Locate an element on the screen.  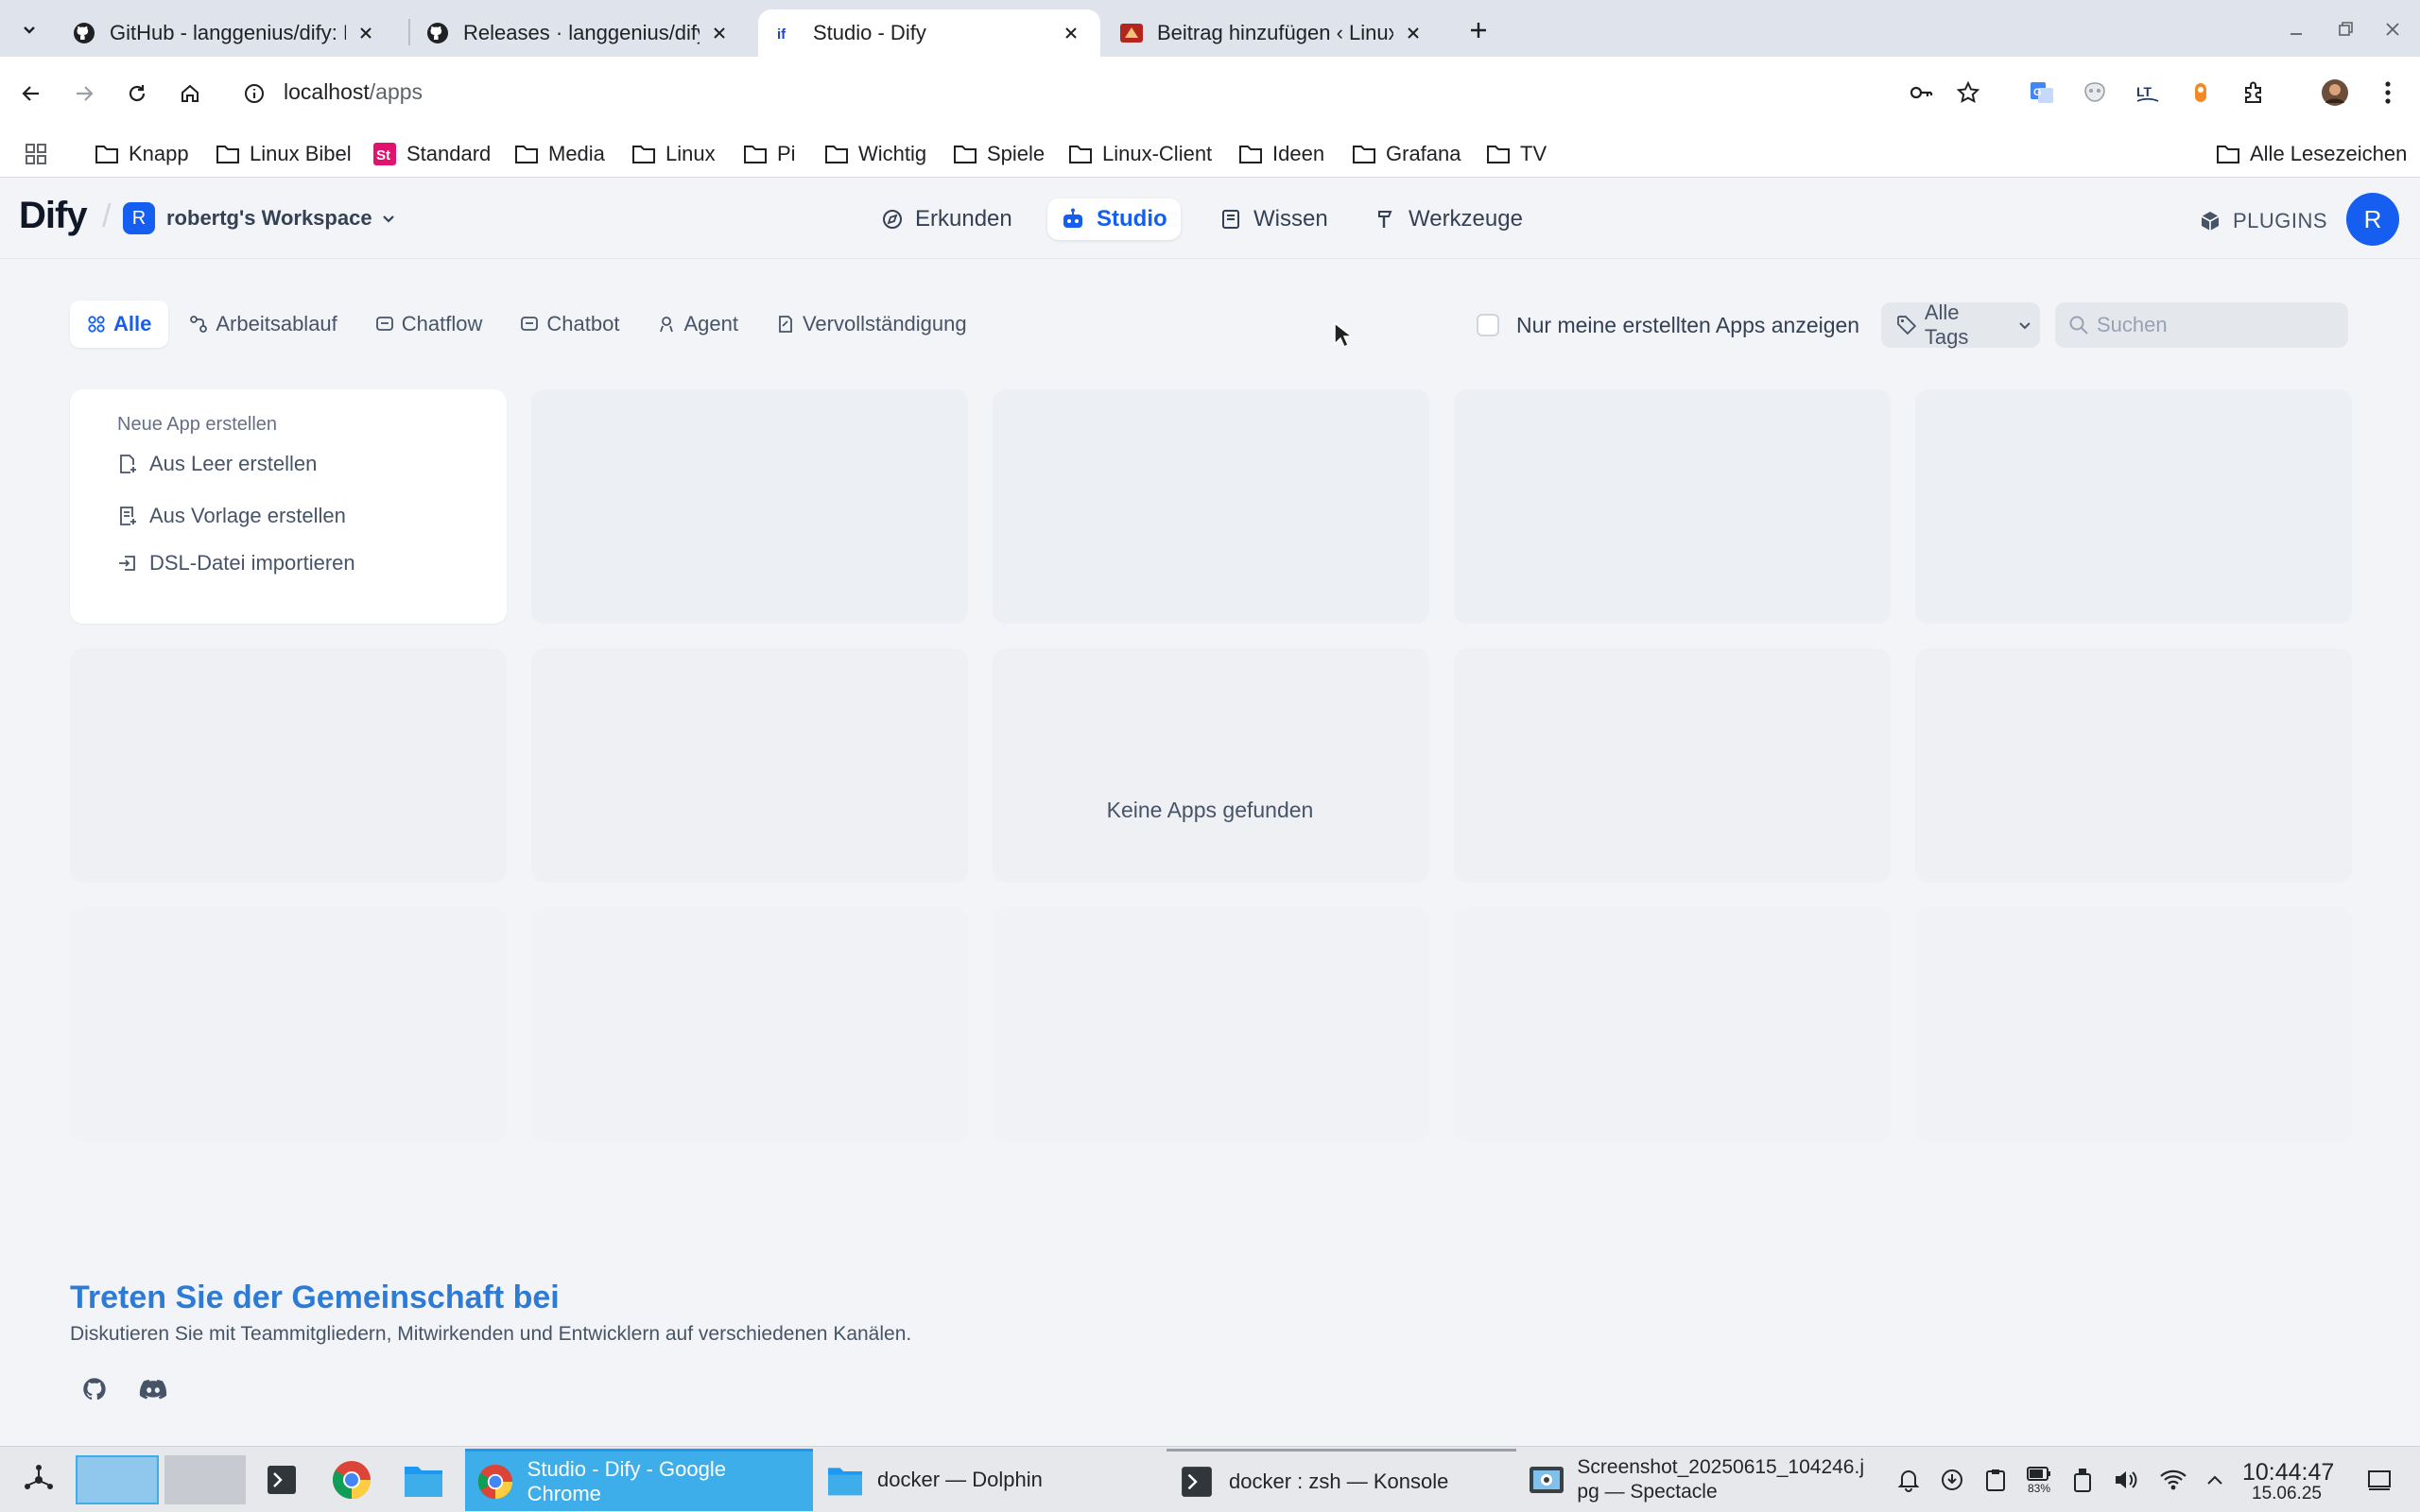
import-dsl-file-button: DSL-Datei importieren is located at coordinates (236, 563).